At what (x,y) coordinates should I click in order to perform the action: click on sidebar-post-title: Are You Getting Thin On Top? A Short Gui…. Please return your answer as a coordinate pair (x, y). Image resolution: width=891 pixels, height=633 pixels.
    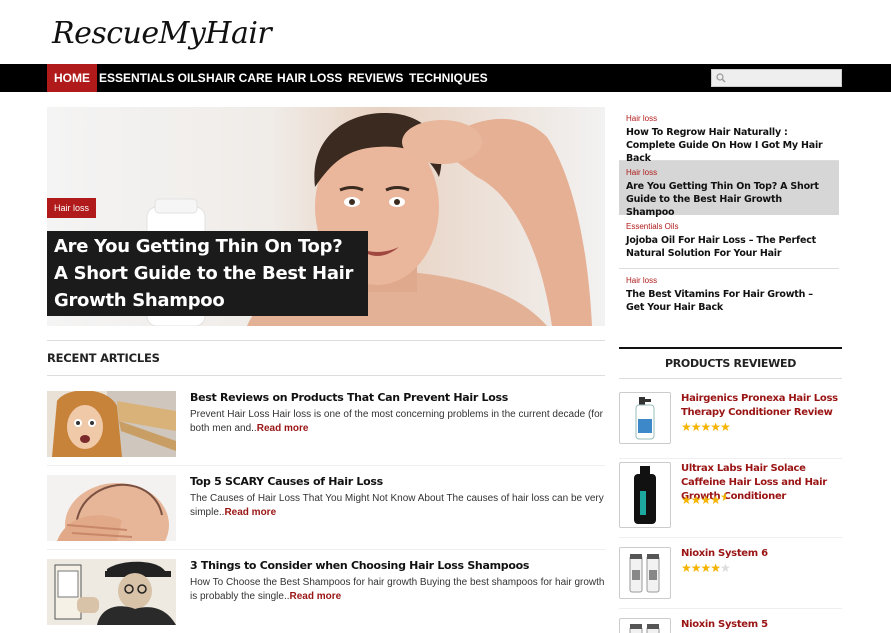
    Looking at the image, I should click on (729, 199).